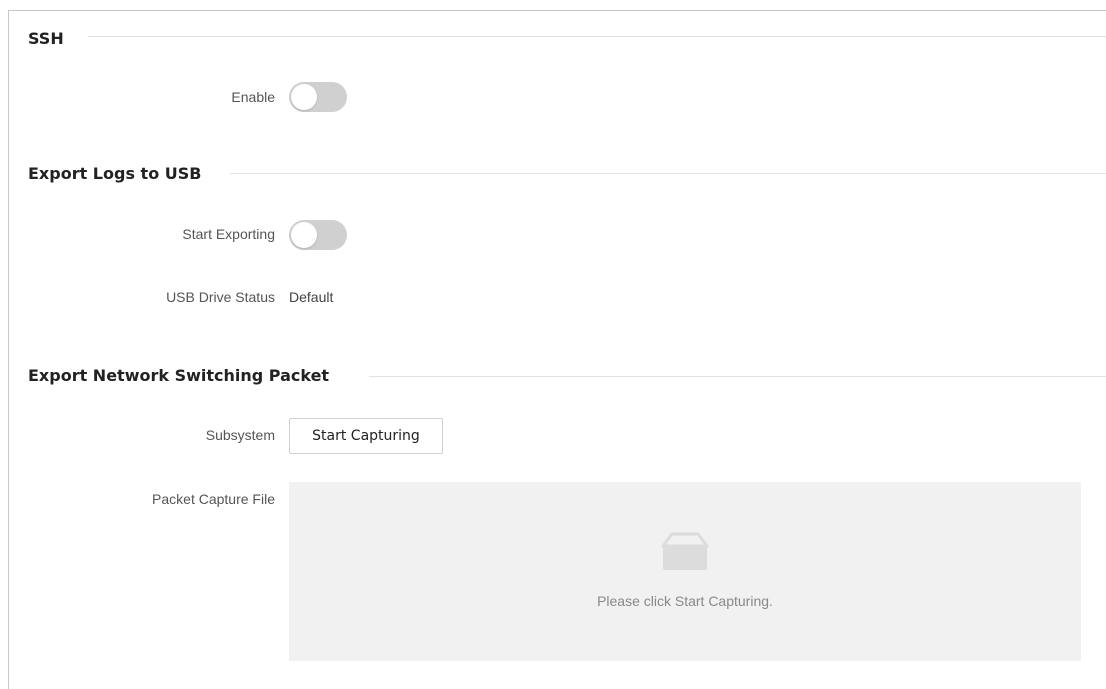 The height and width of the screenshot is (689, 1106). Describe the element at coordinates (311, 297) in the screenshot. I see `usb-drive-status-value: Default` at that location.